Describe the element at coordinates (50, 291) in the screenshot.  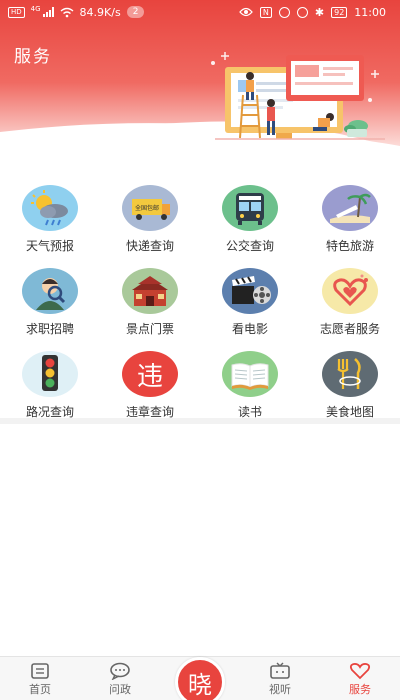
I see `job-icon` at that location.